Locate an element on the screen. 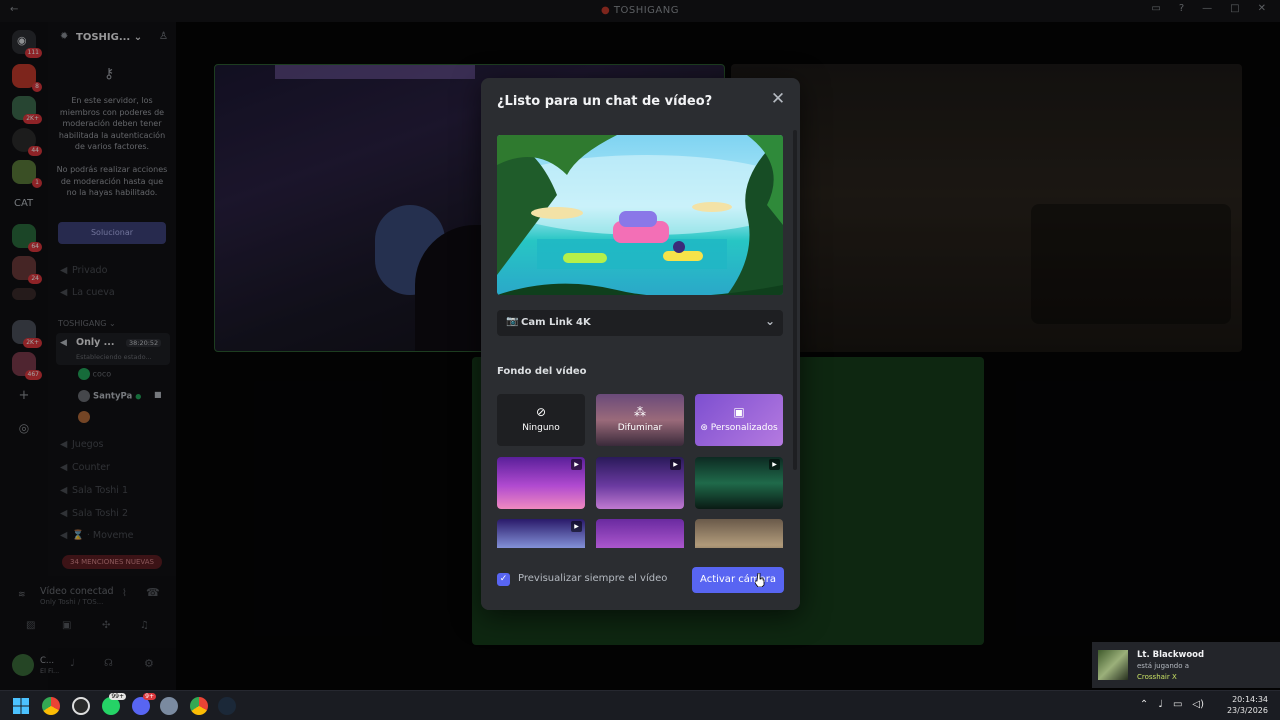 This screenshot has width=1280, height=720. background-none-option: ⊘ Ninguno is located at coordinates (541, 420).